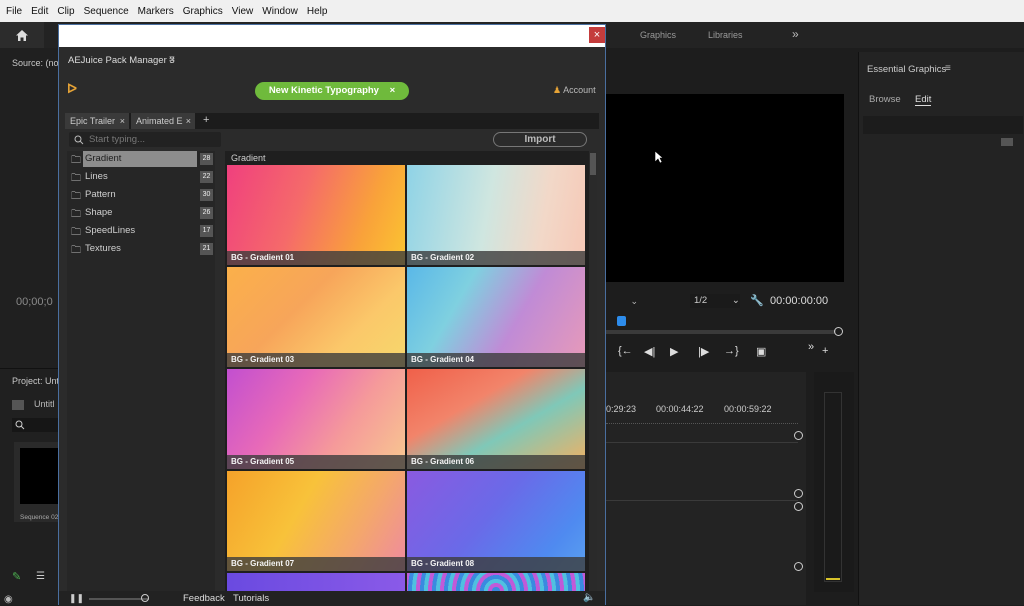 The height and width of the screenshot is (606, 1024). I want to click on fit-dropdown: t ⌄, so click(620, 301).